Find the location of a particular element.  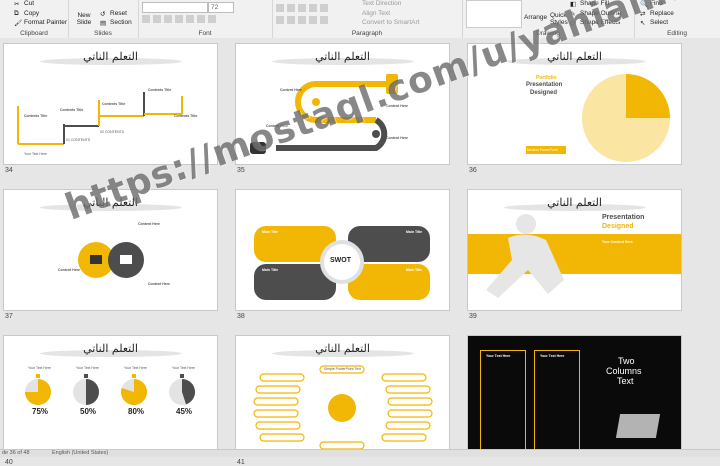

laptop-glow is located at coordinates (638, 426).